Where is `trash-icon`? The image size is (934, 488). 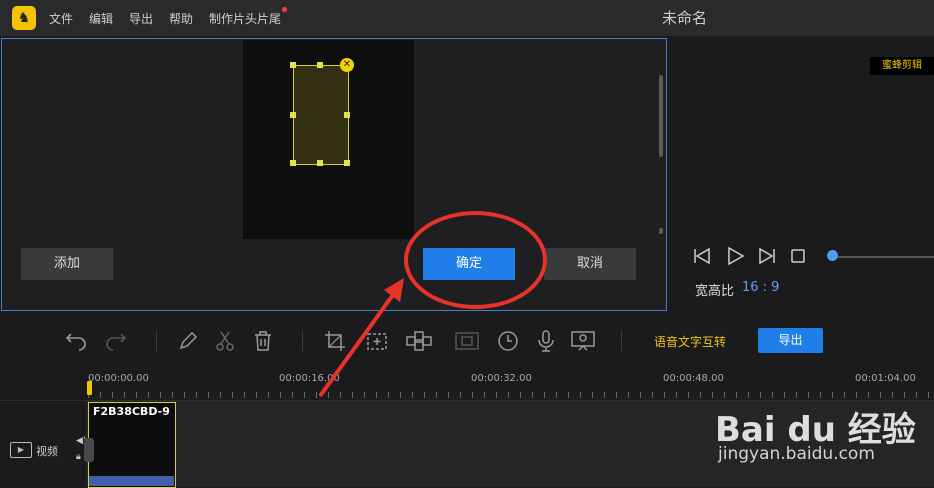
trash-icon is located at coordinates (263, 341).